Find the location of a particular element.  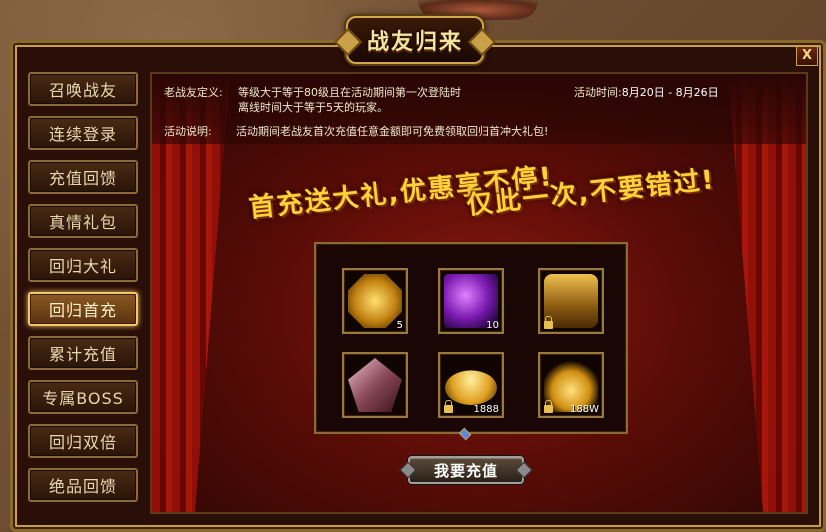

reward-count: 5 is located at coordinates (399, 325).